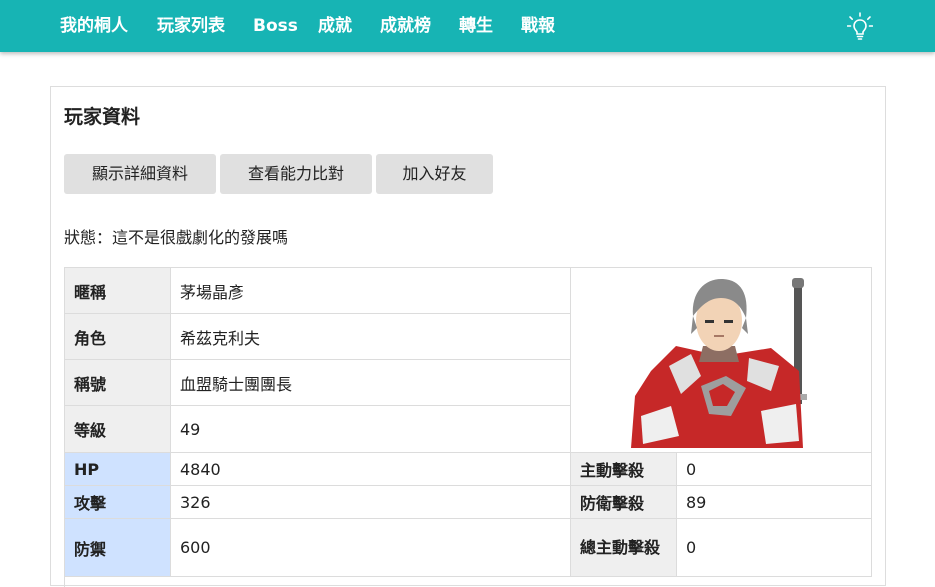  Describe the element at coordinates (118, 502) in the screenshot. I see `attack-label: 攻擊` at that location.